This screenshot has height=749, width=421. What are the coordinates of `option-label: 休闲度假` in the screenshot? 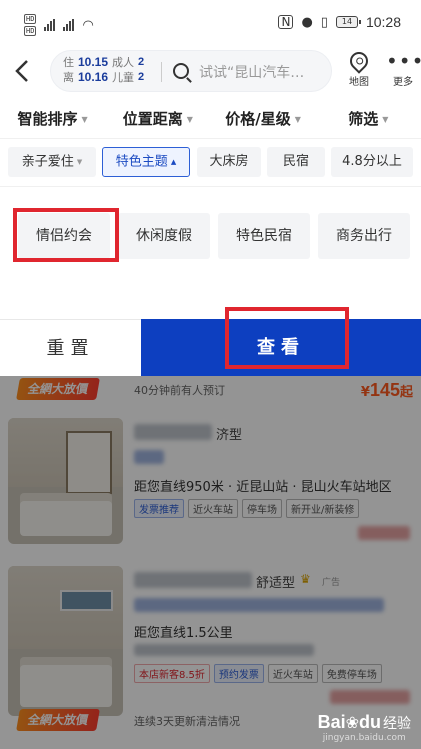 It's located at (164, 236).